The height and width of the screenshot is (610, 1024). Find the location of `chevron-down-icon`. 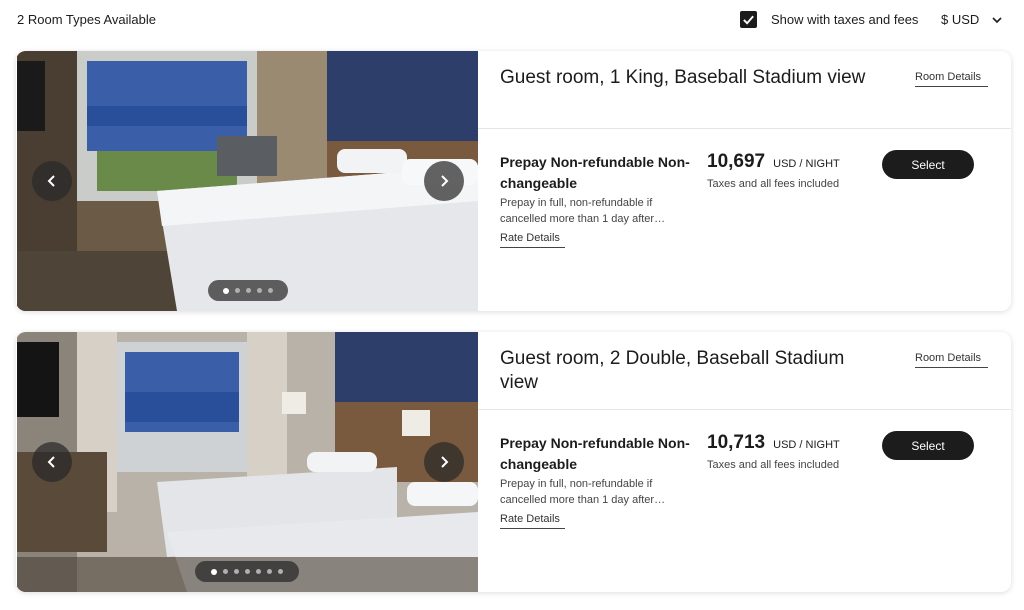

chevron-down-icon is located at coordinates (997, 19).